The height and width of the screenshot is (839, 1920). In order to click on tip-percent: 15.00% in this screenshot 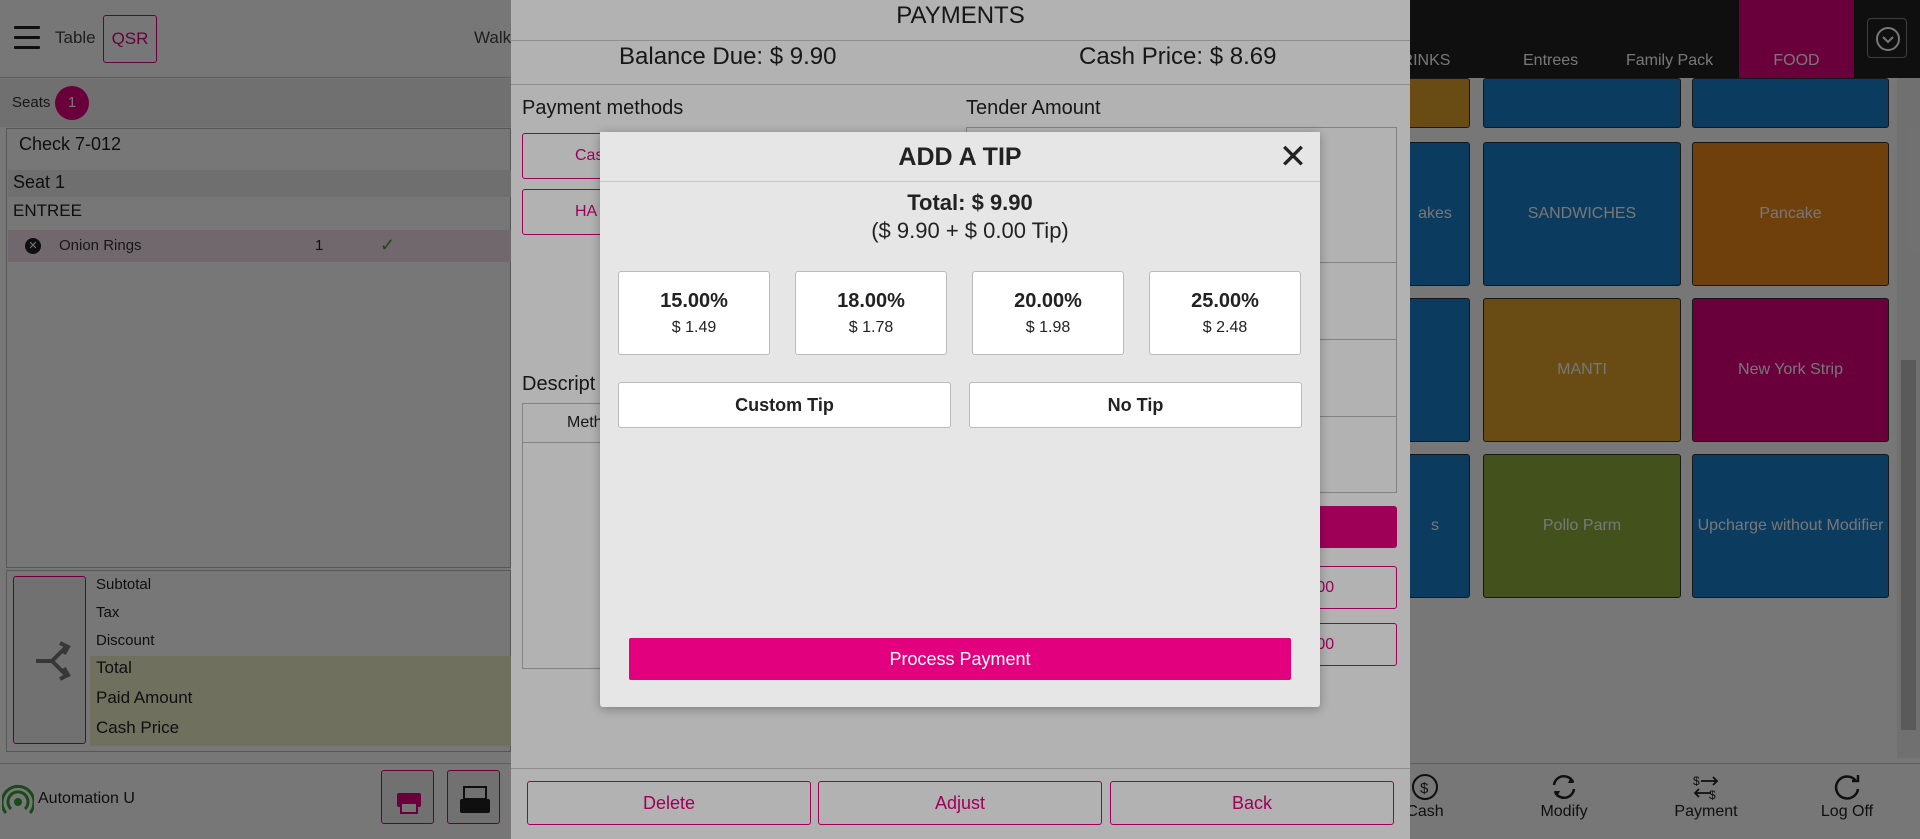, I will do `click(694, 301)`.